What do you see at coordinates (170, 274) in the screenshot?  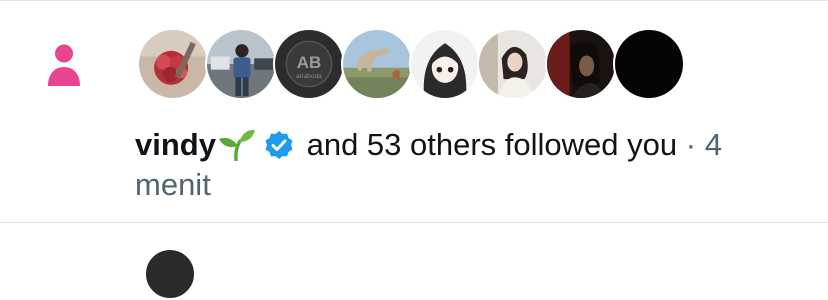 I see `next-notification-avatar` at bounding box center [170, 274].